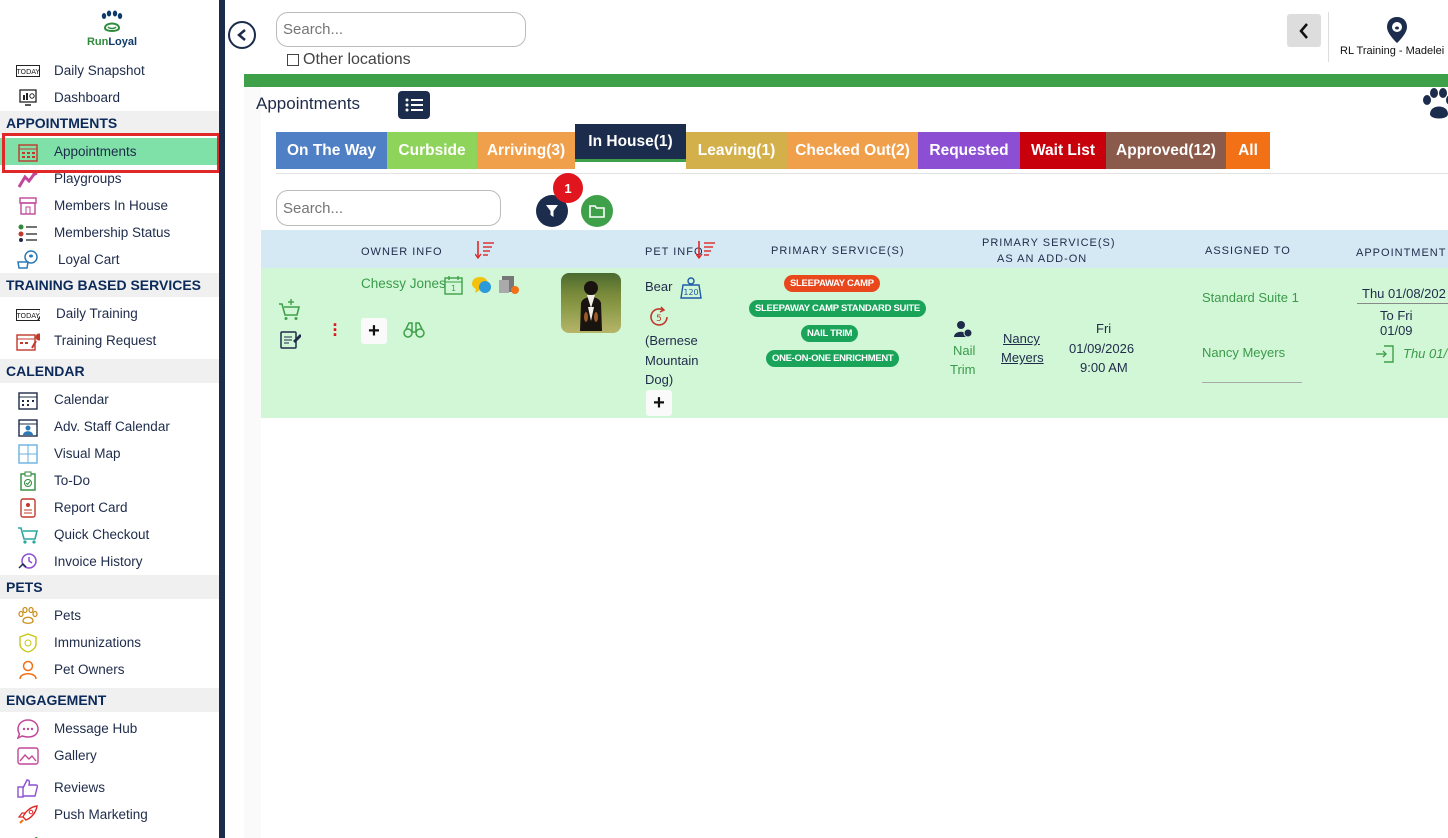 This screenshot has width=1448, height=838. What do you see at coordinates (414, 330) in the screenshot?
I see `binoculars-icon` at bounding box center [414, 330].